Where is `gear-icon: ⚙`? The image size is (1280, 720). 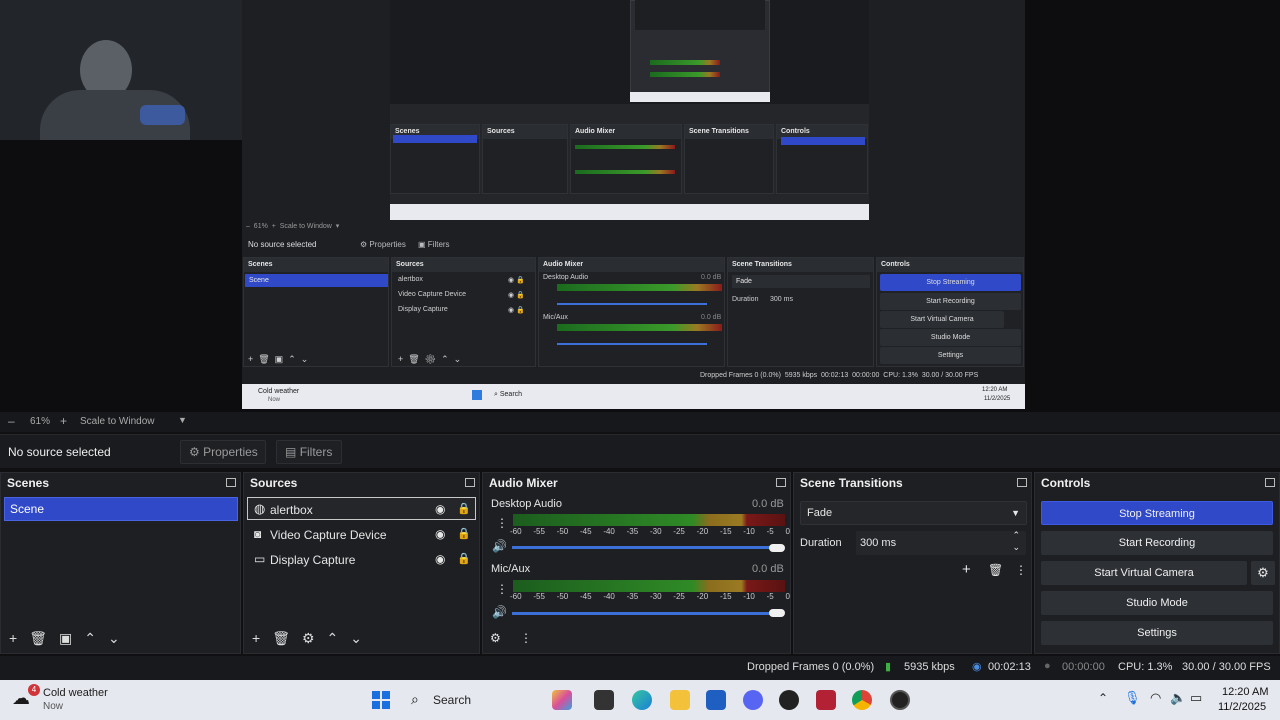
gear-icon: ⚙ is located at coordinates (1263, 572).